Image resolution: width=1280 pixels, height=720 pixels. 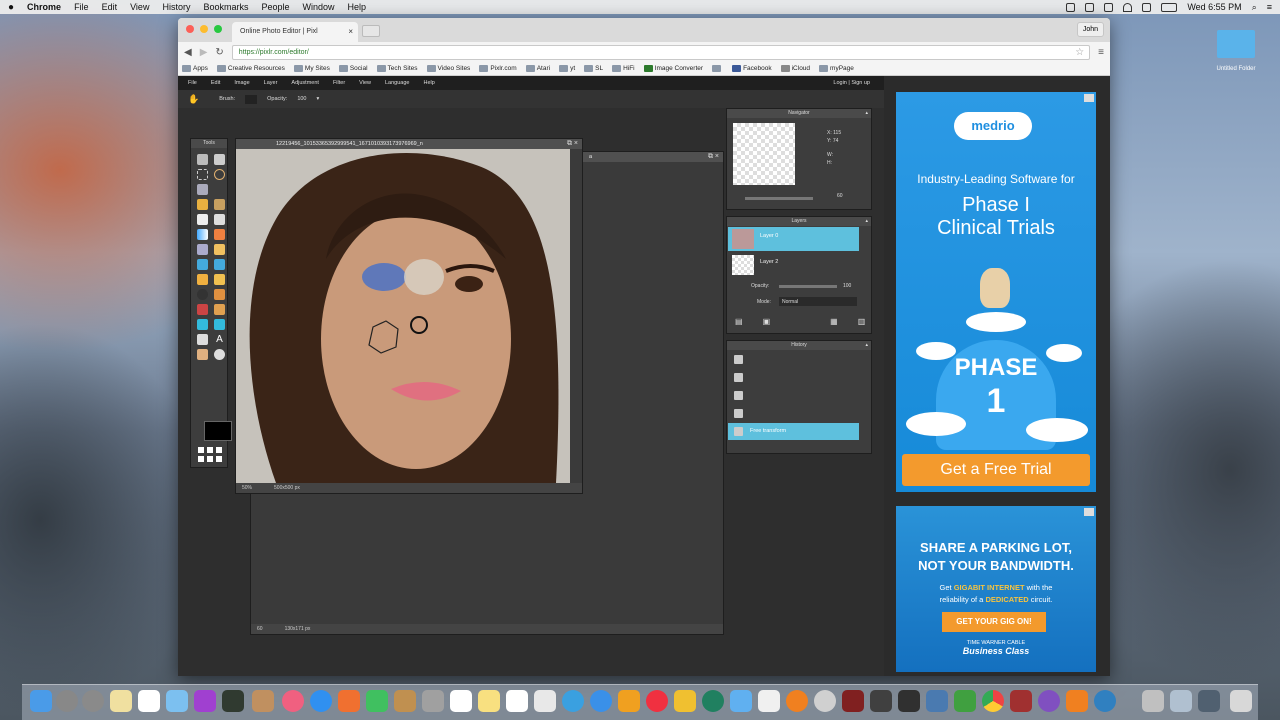 What do you see at coordinates (461, 701) in the screenshot?
I see `calendar-icon` at bounding box center [461, 701].